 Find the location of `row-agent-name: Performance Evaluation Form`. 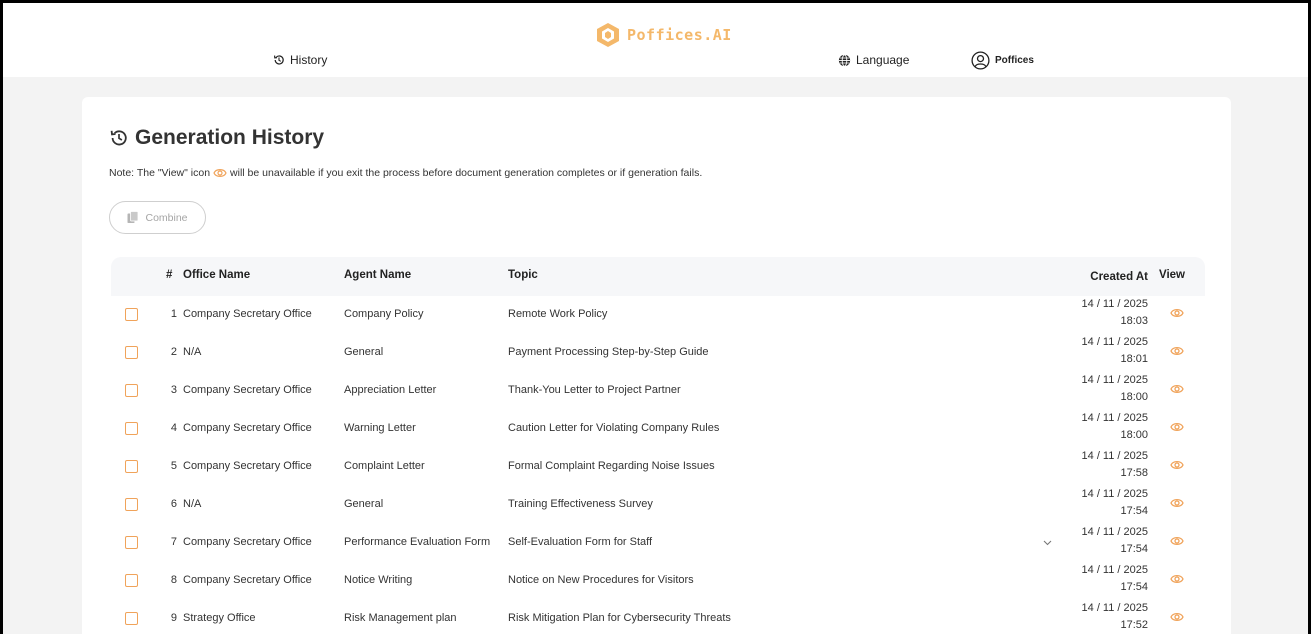

row-agent-name: Performance Evaluation Form is located at coordinates (417, 542).